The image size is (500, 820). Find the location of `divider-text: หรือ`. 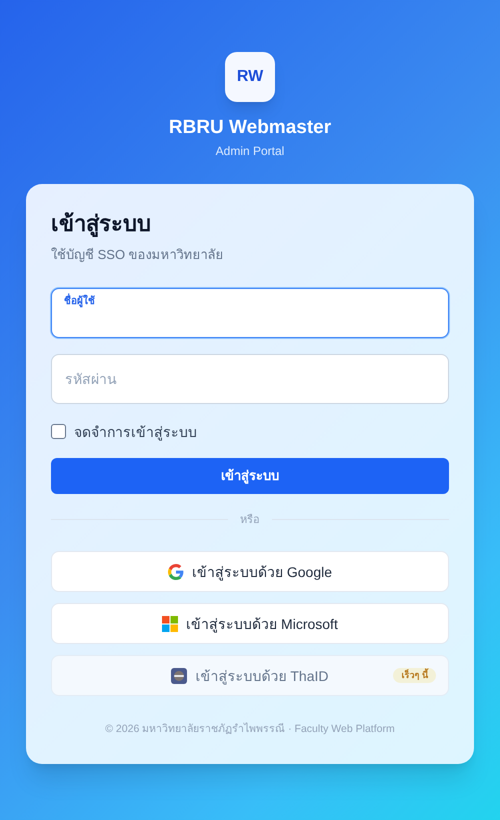

divider-text: หรือ is located at coordinates (250, 520).